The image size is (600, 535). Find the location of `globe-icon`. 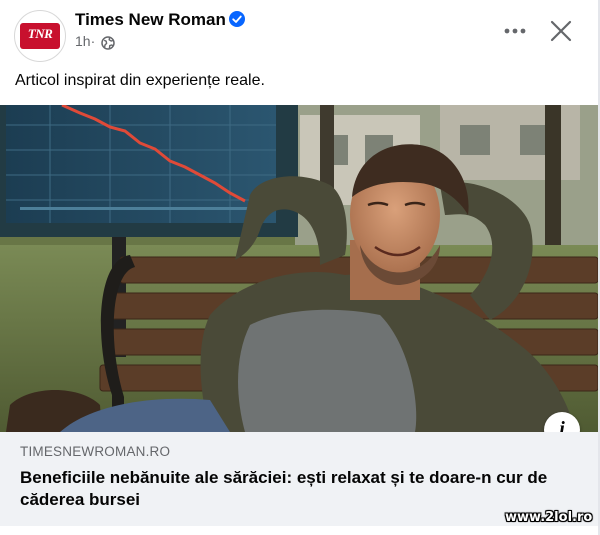

globe-icon is located at coordinates (108, 43).